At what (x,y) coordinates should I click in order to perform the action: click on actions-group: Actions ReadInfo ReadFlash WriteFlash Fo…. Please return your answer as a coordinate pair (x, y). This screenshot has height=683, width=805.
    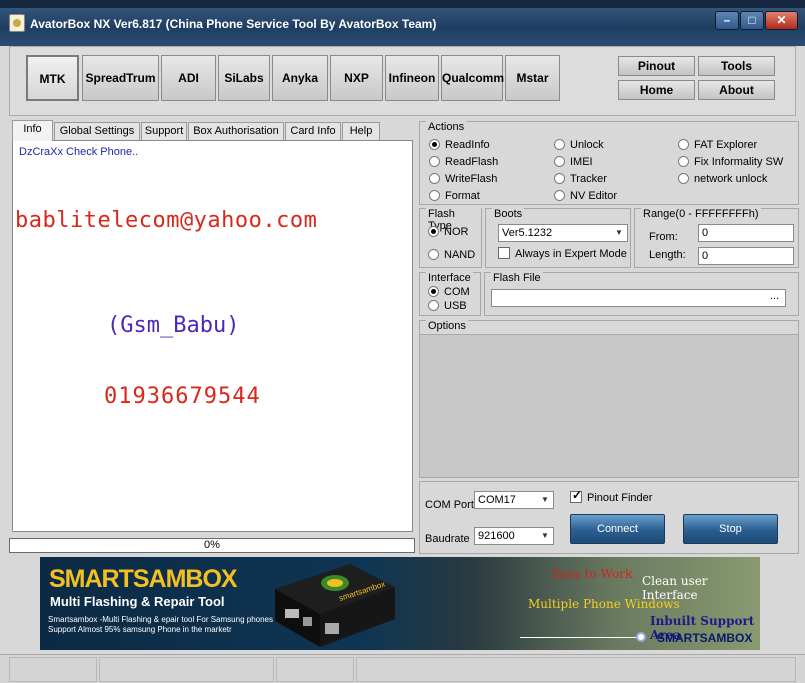
    Looking at the image, I should click on (609, 163).